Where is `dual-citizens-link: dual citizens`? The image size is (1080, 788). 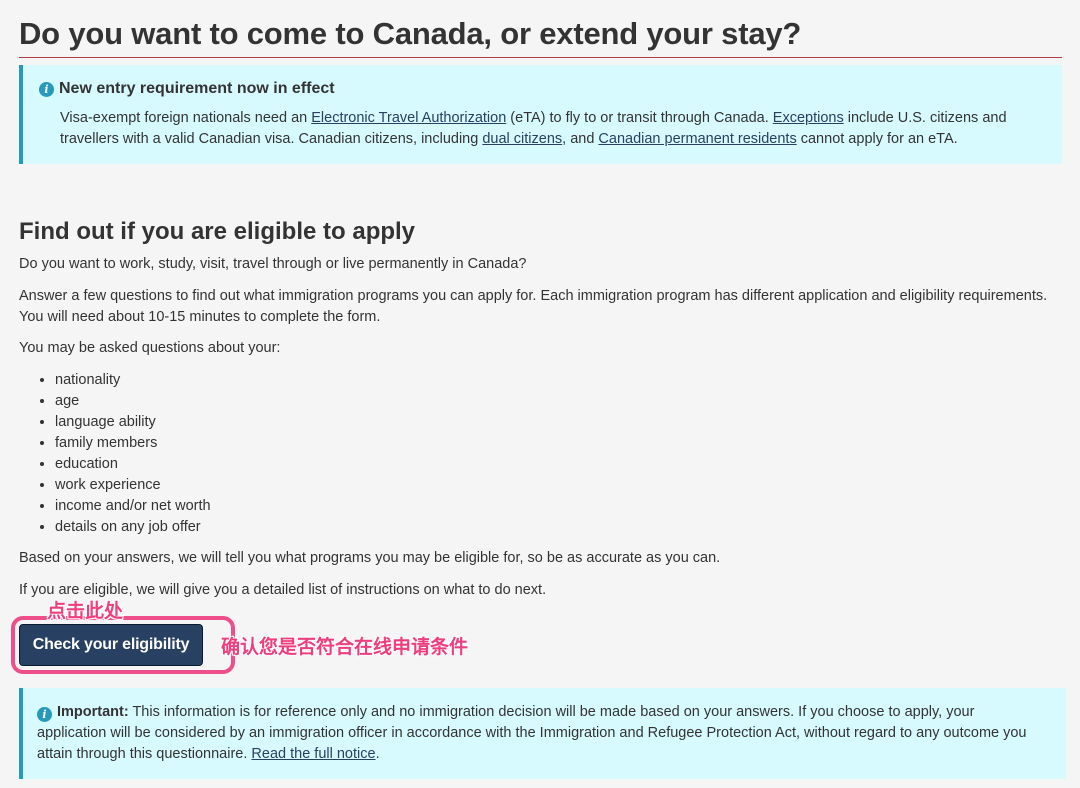 dual-citizens-link: dual citizens is located at coordinates (522, 139).